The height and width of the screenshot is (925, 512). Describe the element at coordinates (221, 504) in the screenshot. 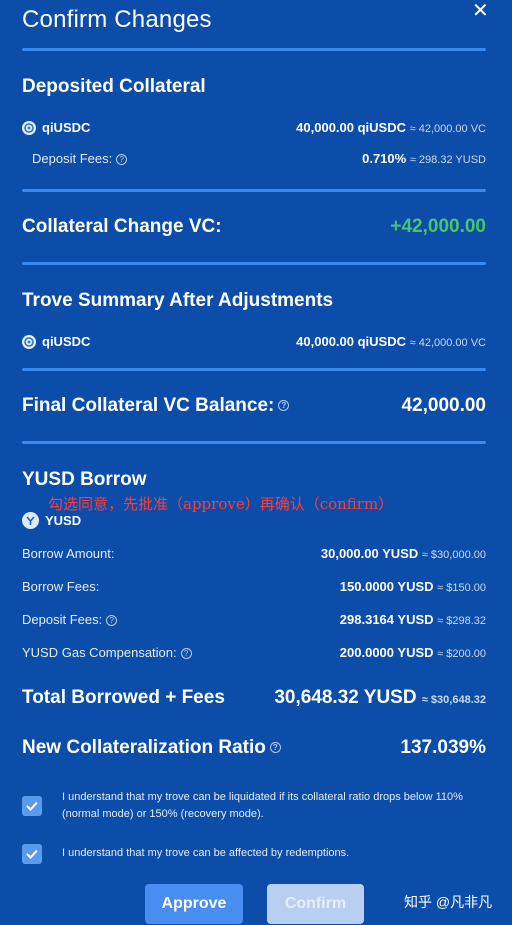

I see `annotation-text: 勾选同意，先批准（approve）再确认（confirm）` at that location.